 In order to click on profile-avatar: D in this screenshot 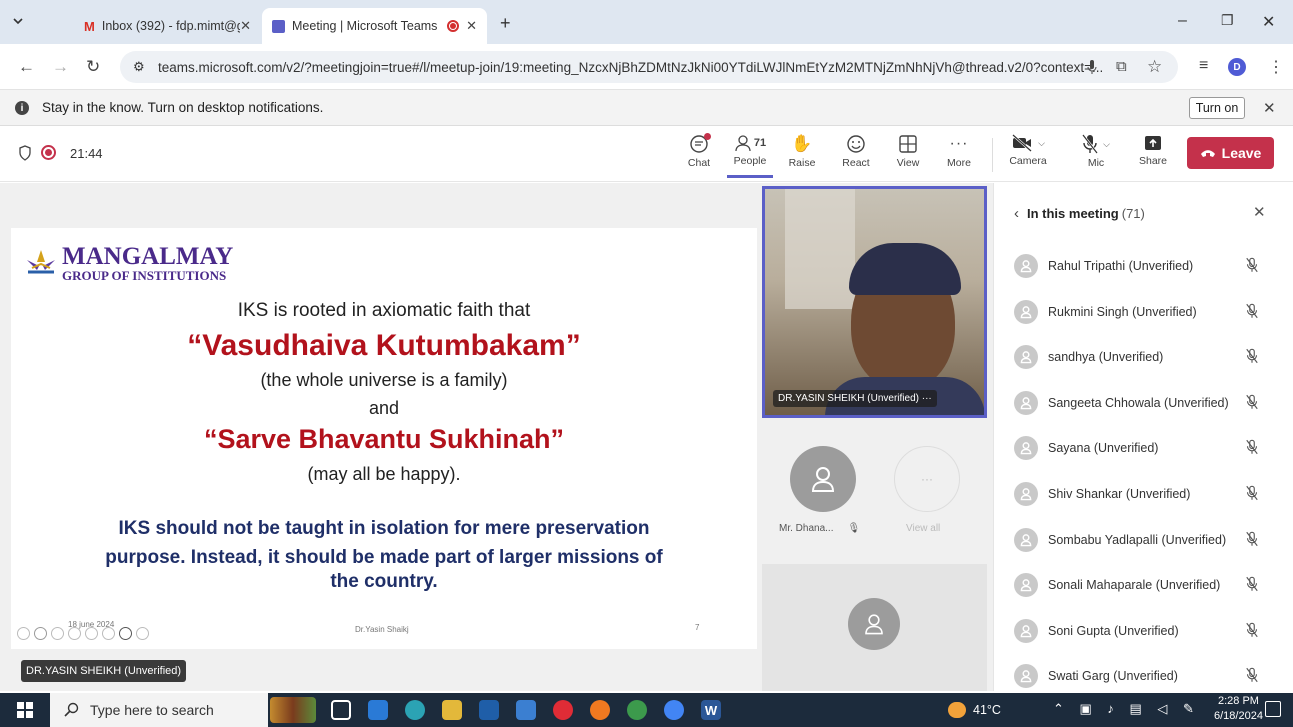, I will do `click(1237, 67)`.